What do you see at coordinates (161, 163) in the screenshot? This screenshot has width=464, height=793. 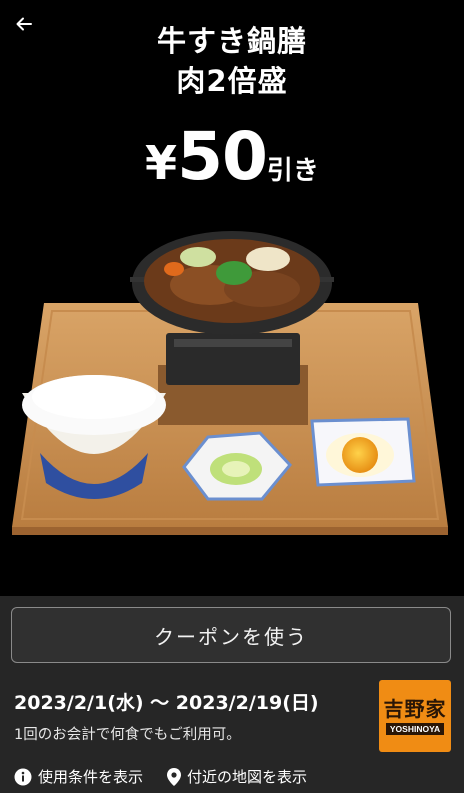 I see `yen-sign: ¥` at bounding box center [161, 163].